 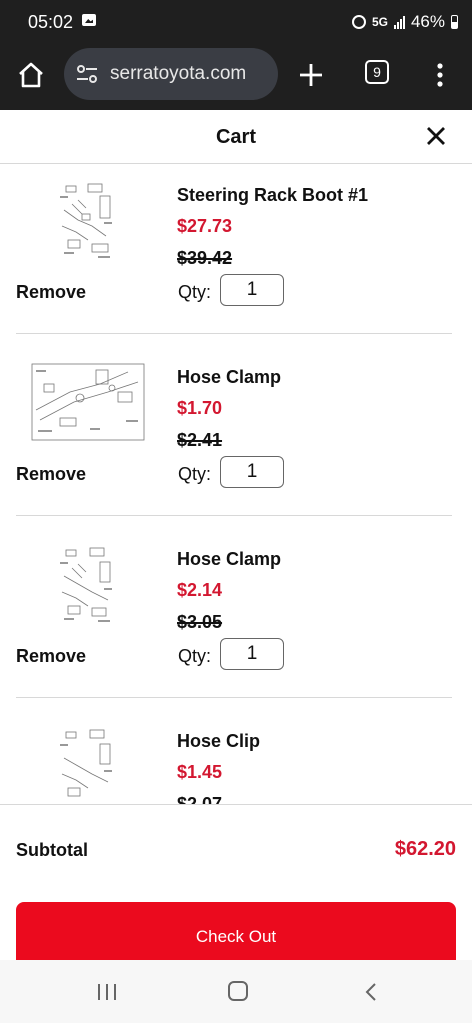 I want to click on battery-percent: 46%, so click(x=427, y=21).